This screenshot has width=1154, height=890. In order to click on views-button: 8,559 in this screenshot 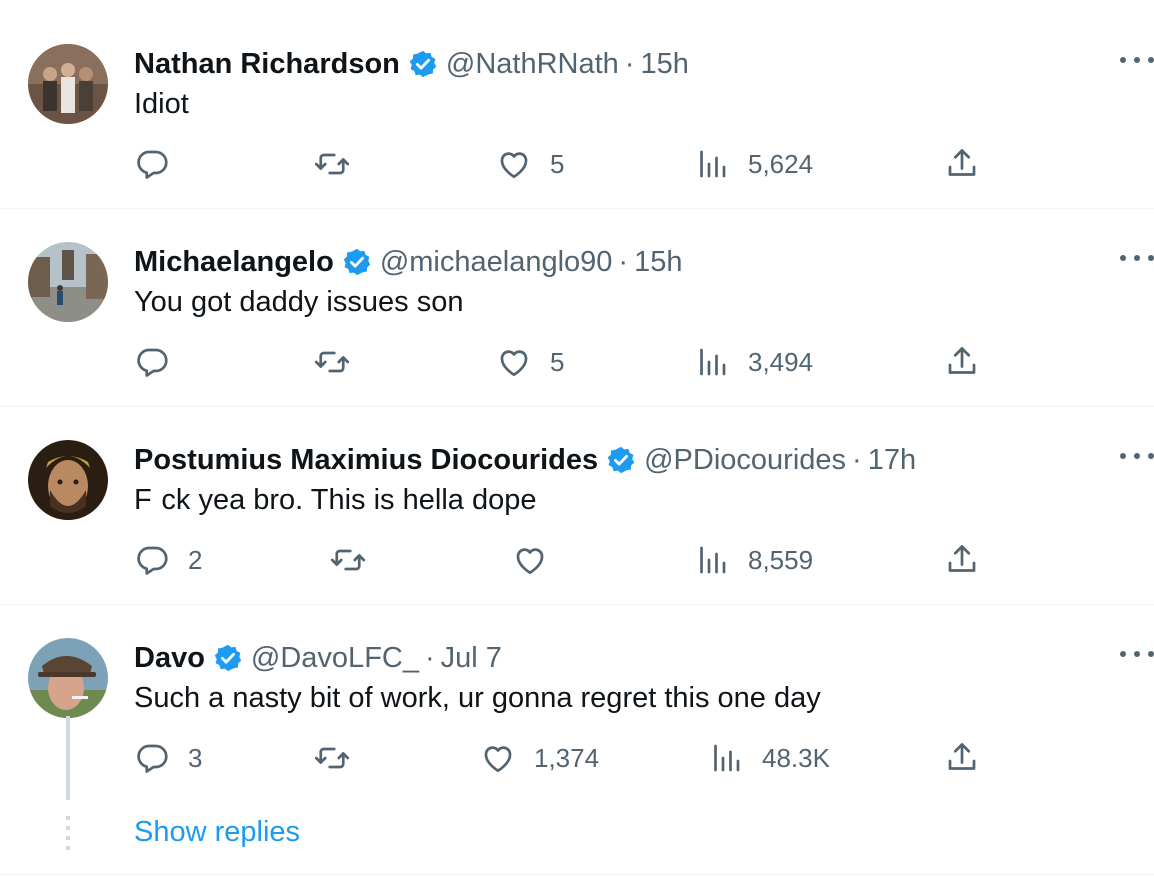, I will do `click(753, 560)`.